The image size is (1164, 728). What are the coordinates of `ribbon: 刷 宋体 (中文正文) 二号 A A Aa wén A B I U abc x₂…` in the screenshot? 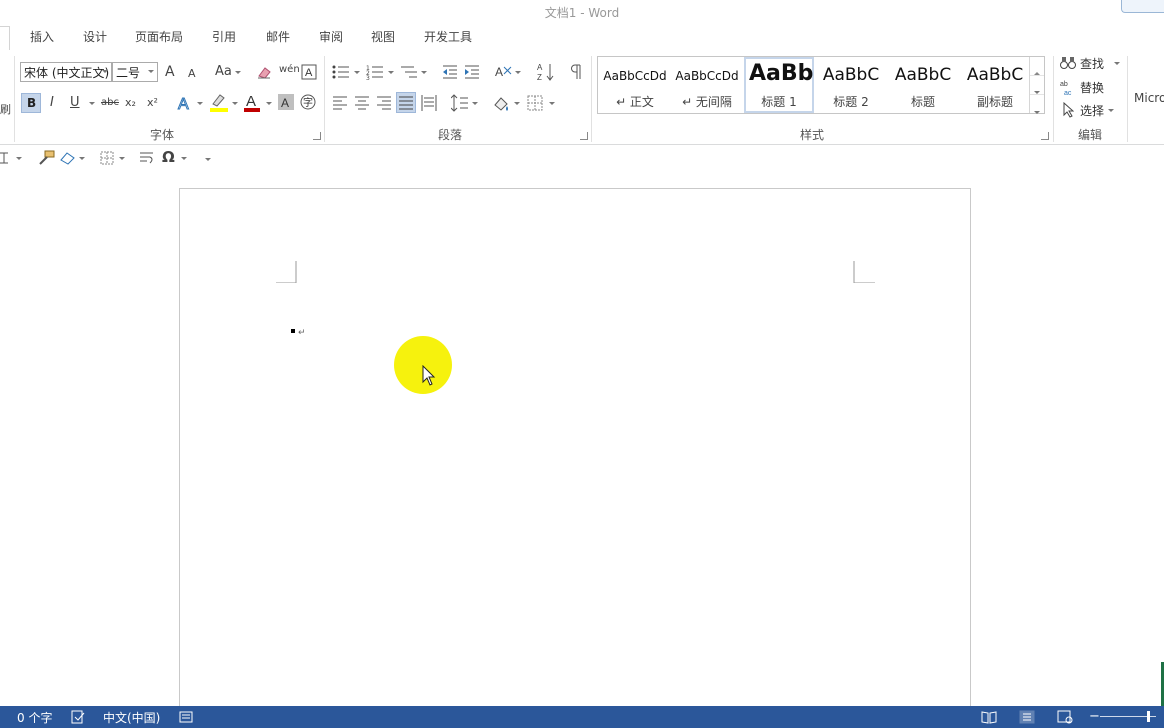 It's located at (582, 97).